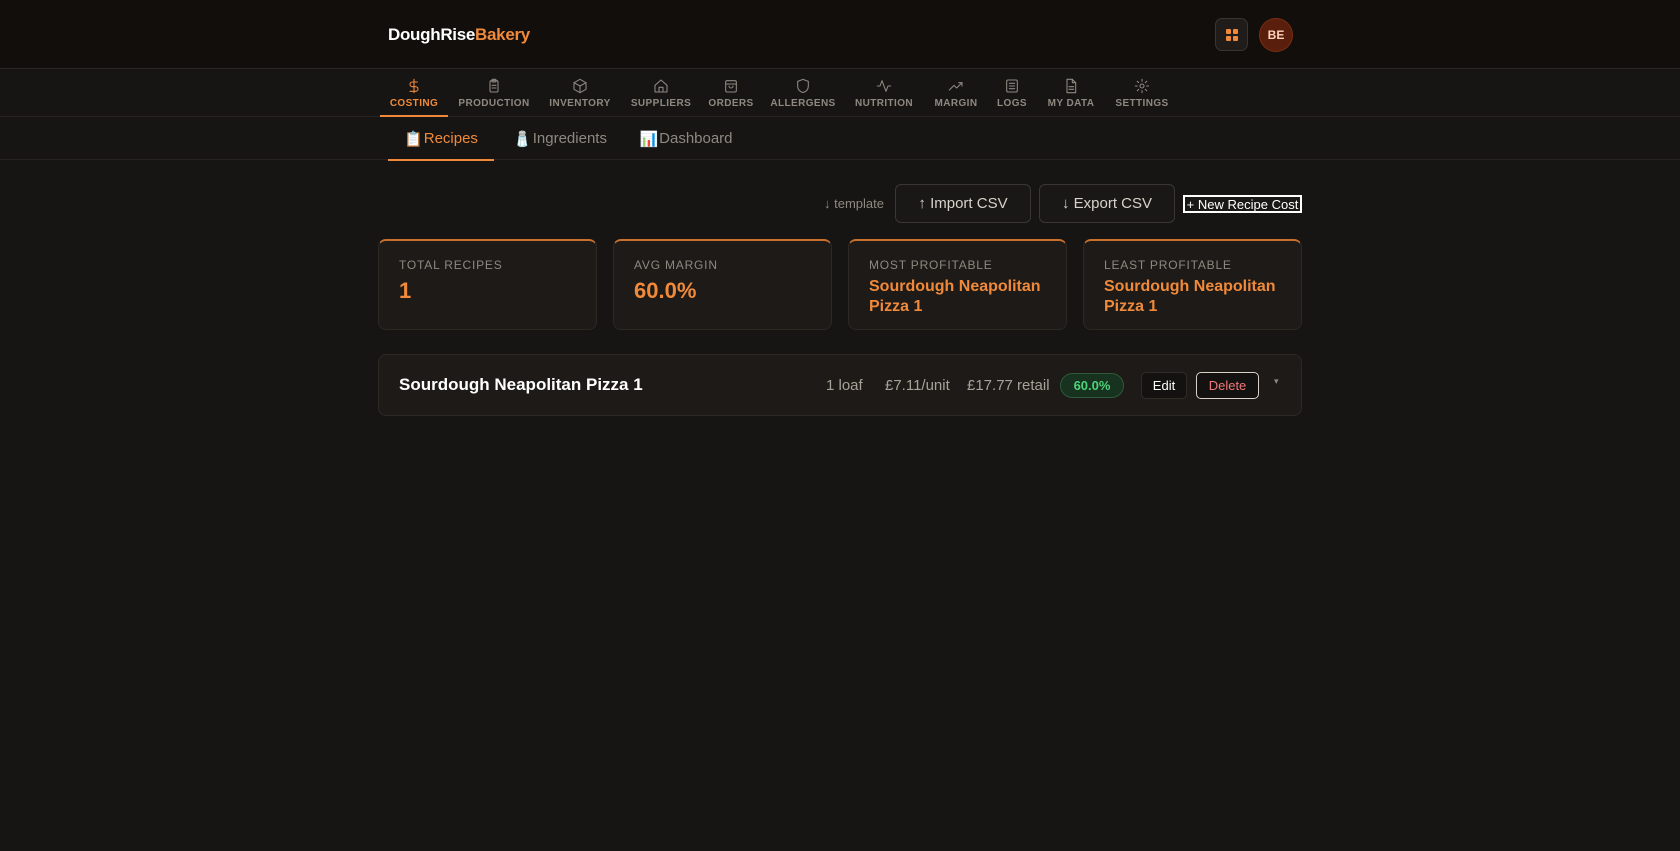 This screenshot has width=1680, height=851. I want to click on nav-item-production: PRODUCTION, so click(494, 93).